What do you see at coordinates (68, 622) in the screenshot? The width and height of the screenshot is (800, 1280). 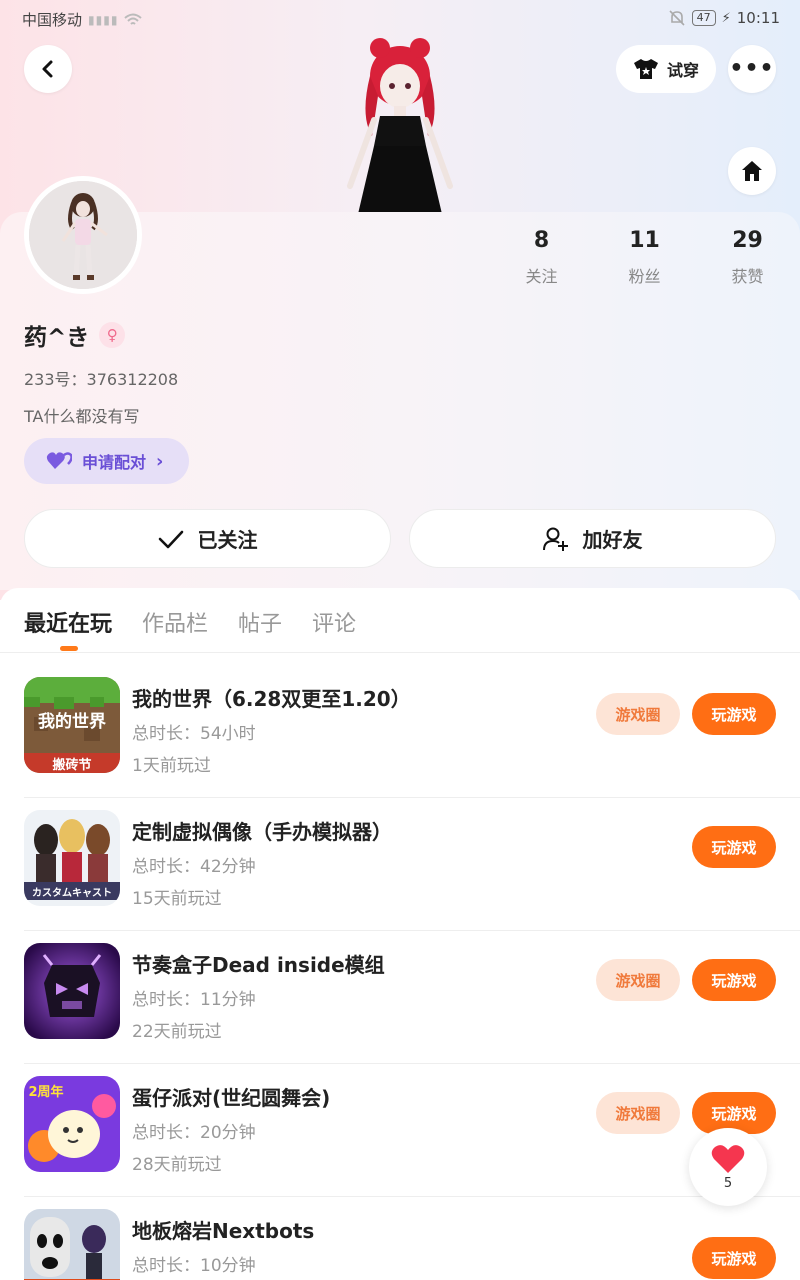 I see `tab-recent-playing: 最近在玩` at bounding box center [68, 622].